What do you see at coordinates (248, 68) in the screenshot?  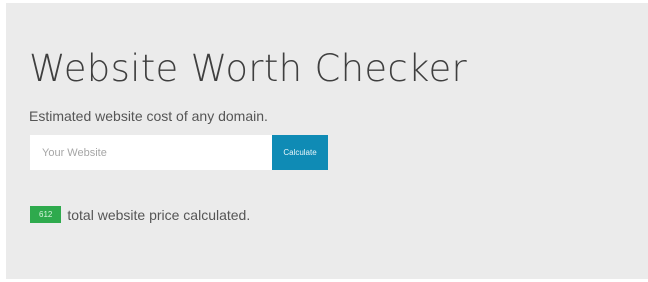 I see `page-title: Website Worth Checker` at bounding box center [248, 68].